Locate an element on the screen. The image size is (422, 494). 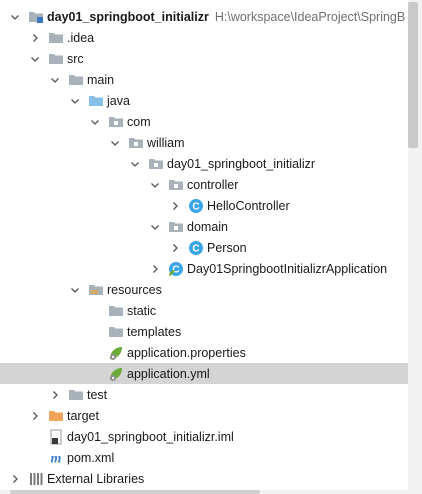
tree-item-target: target is located at coordinates (204, 415).